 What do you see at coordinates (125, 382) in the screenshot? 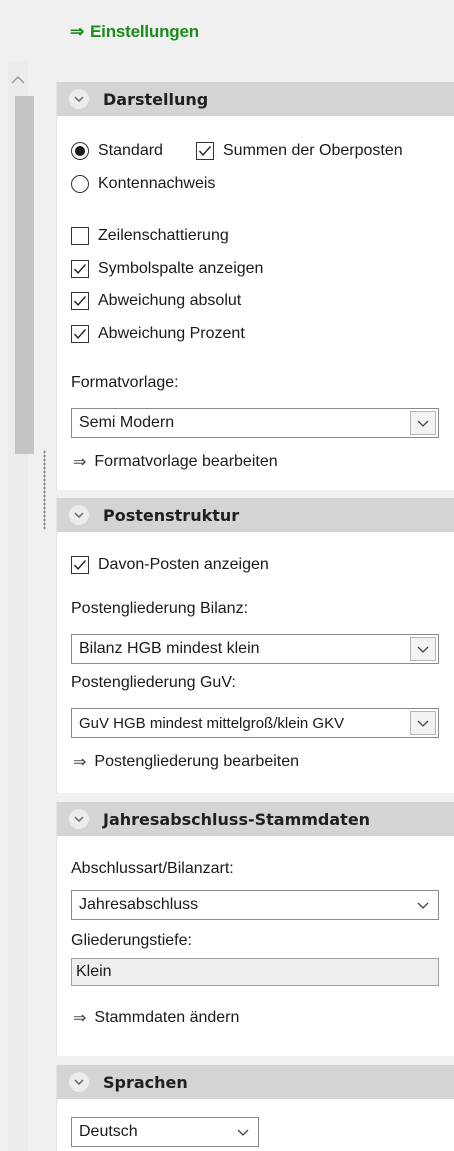
I see `formatvorlage-label: Formatvorlage:` at bounding box center [125, 382].